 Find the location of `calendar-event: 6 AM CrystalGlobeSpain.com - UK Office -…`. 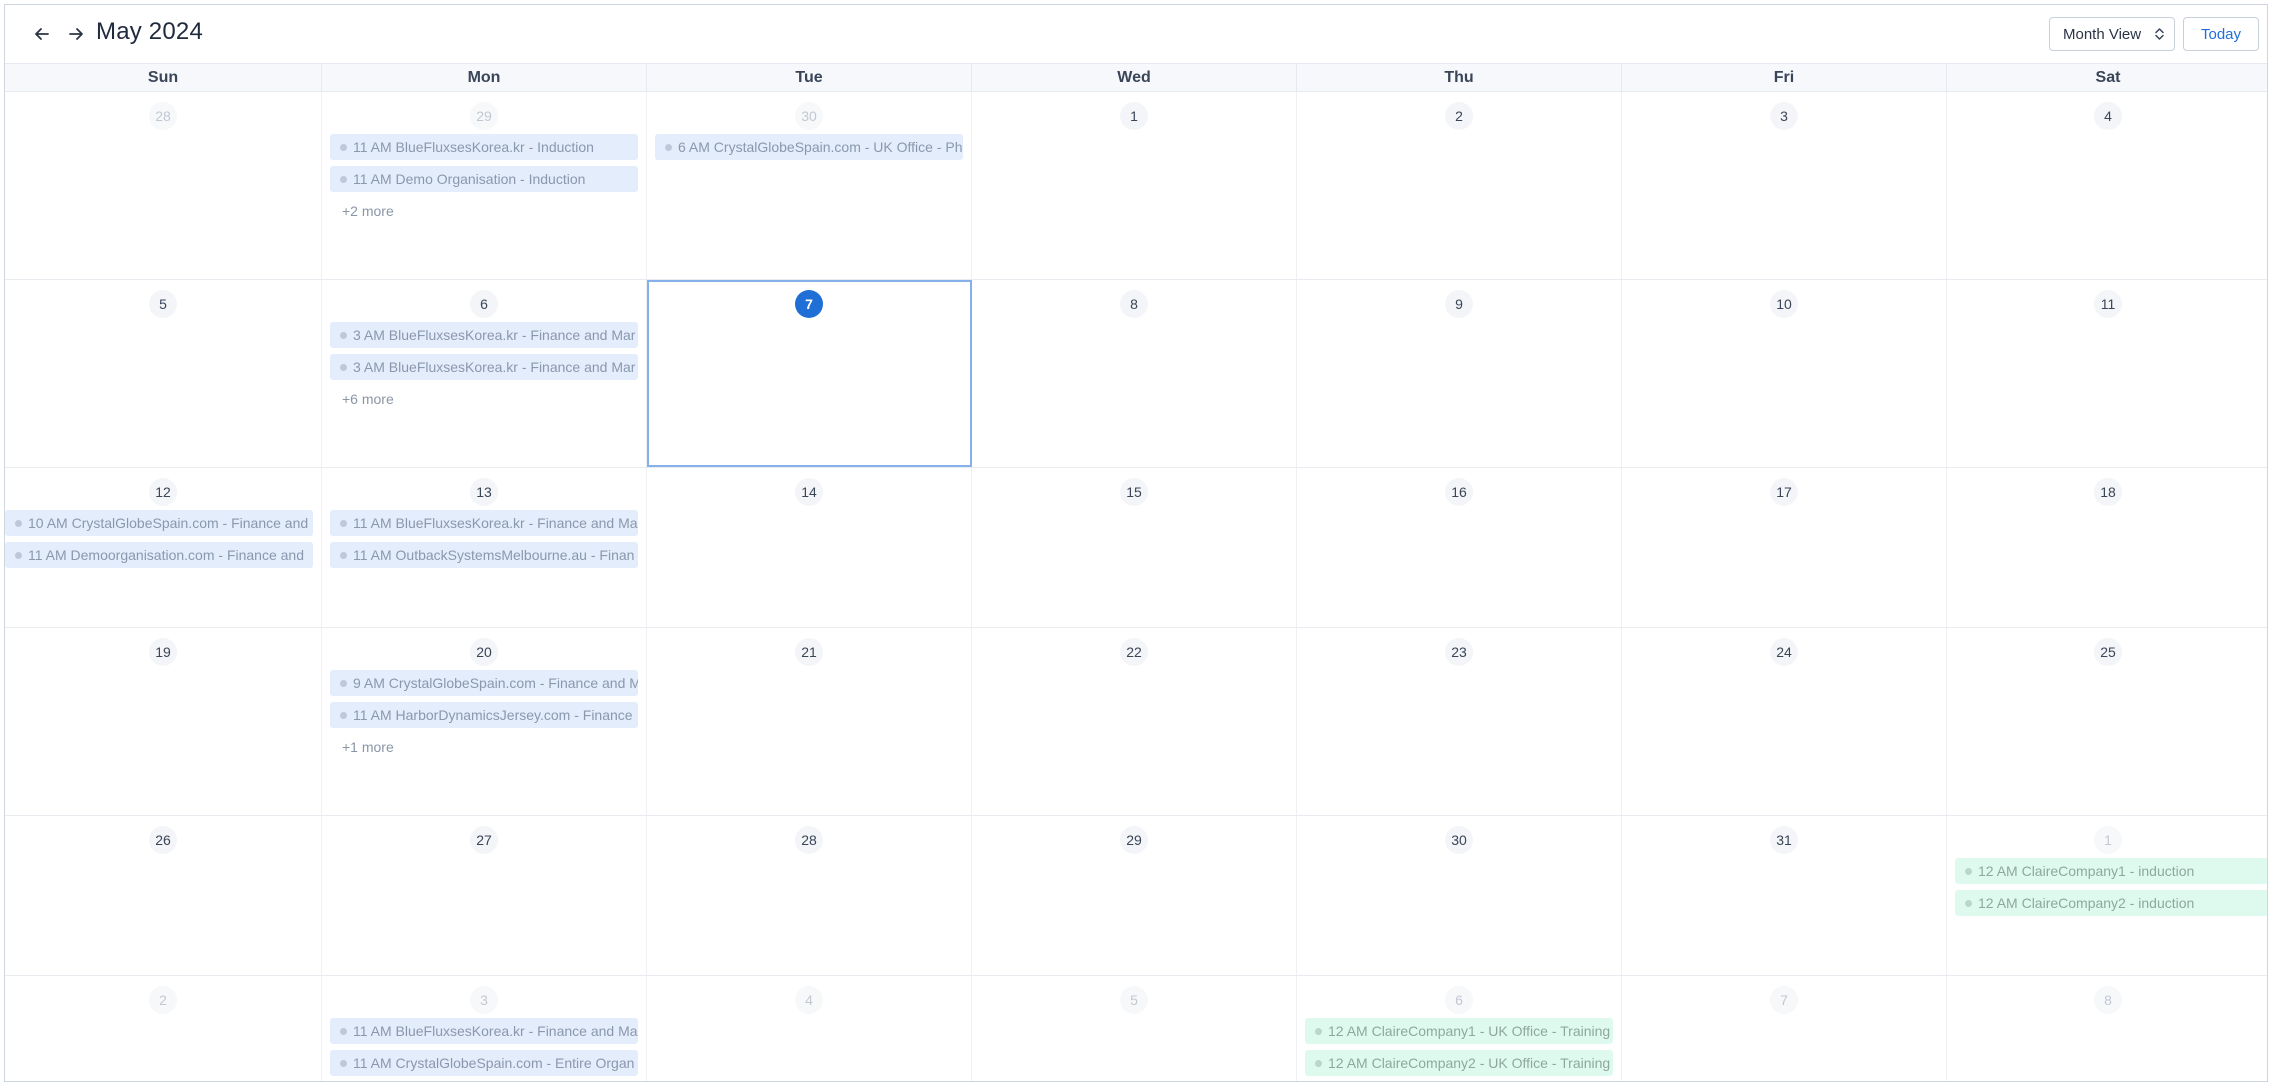

calendar-event: 6 AM CrystalGlobeSpain.com - UK Office -… is located at coordinates (809, 147).